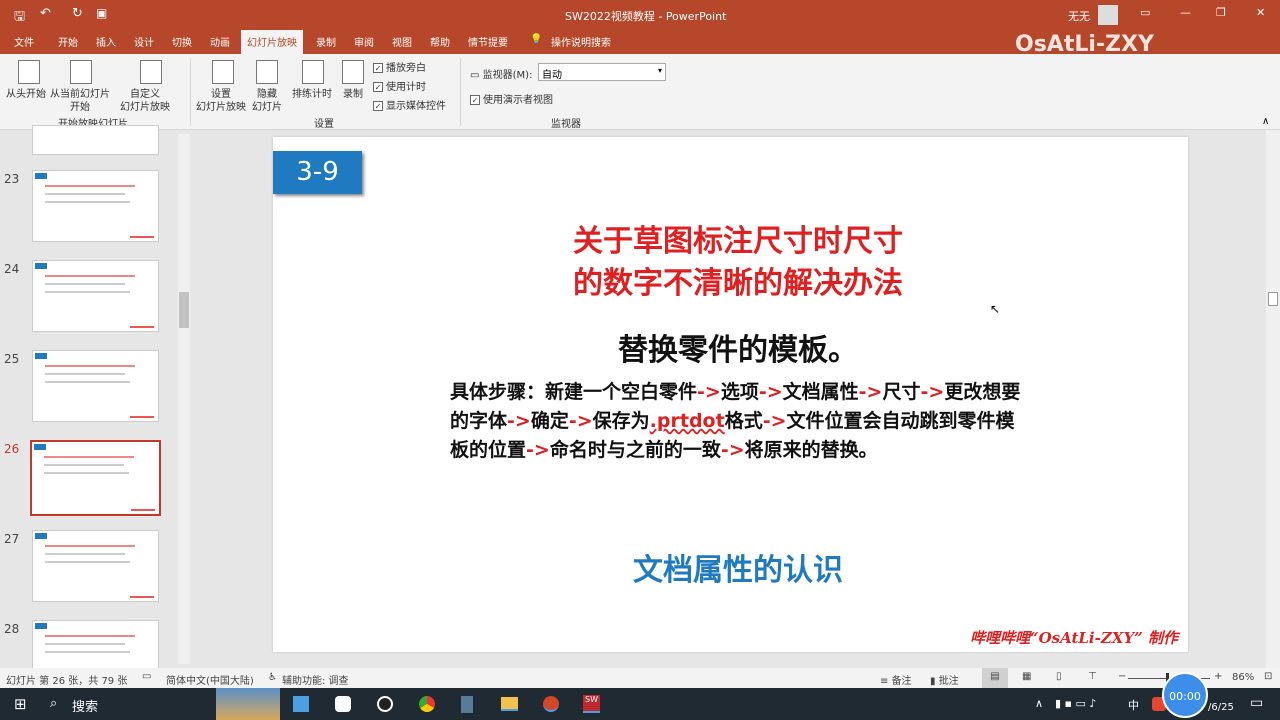 The width and height of the screenshot is (1280, 720). I want to click on tab-slideshow: 幻灯片放映, so click(272, 42).